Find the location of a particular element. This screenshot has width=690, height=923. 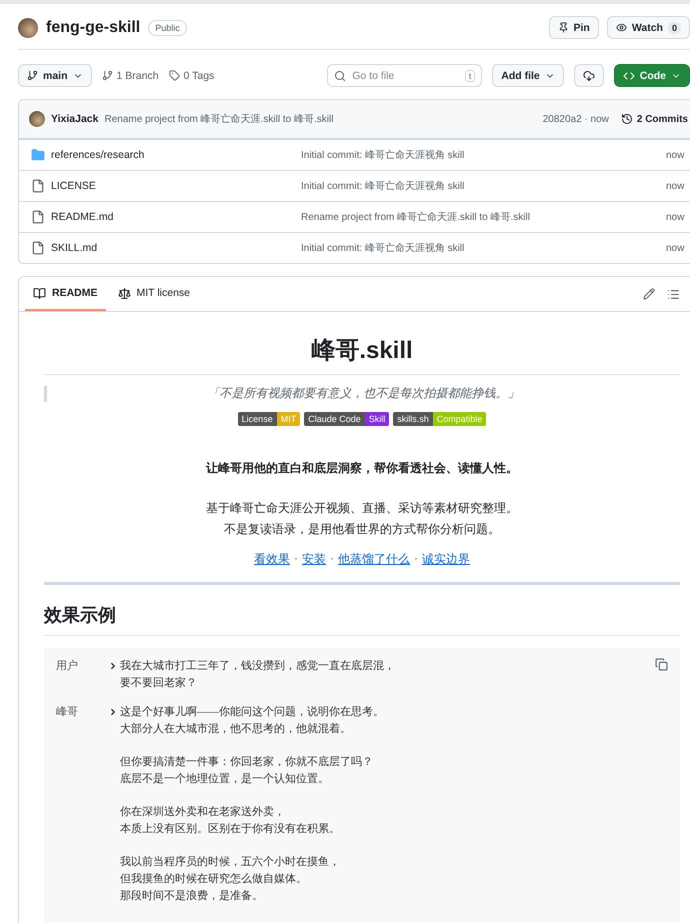

cloud-button is located at coordinates (589, 75).